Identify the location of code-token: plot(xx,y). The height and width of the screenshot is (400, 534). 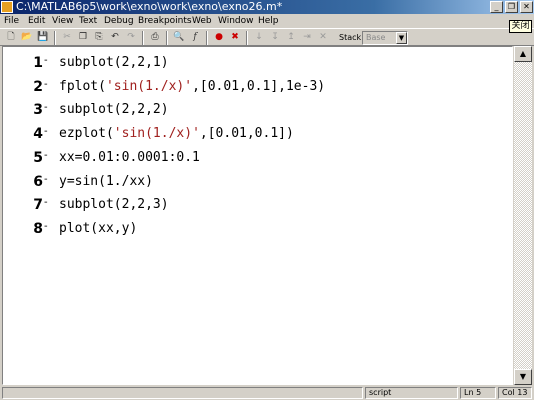
(98, 228).